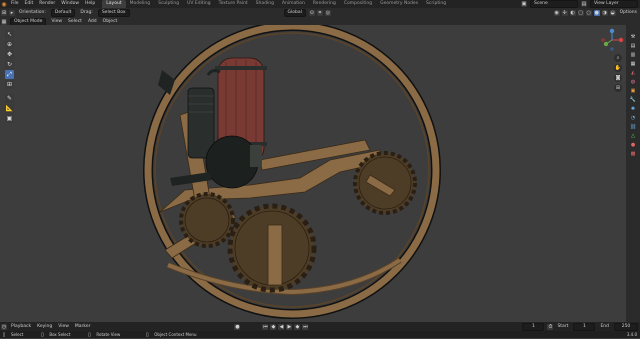 Image resolution: width=640 pixels, height=339 pixels. Describe the element at coordinates (293, 4) in the screenshot. I see `tab-animation: Animation` at that location.